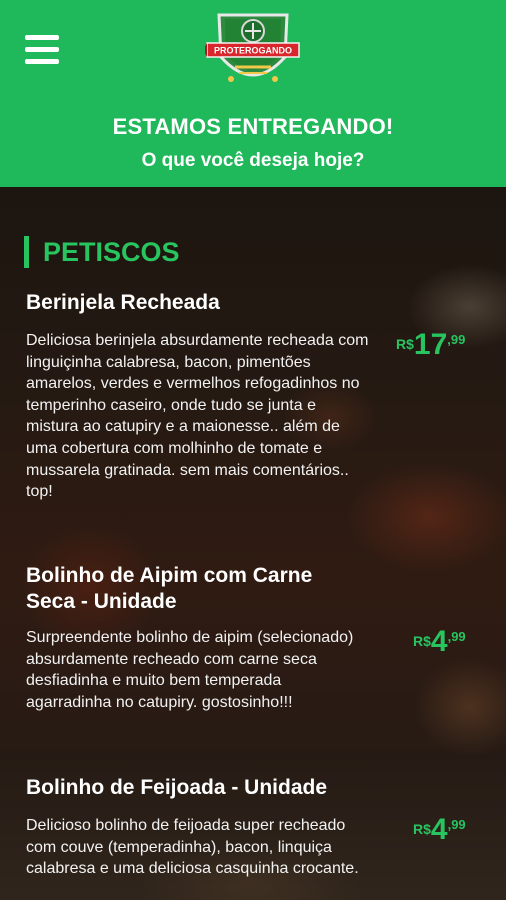  I want to click on menu-item-name: Bolinho de Feijoada - Unidade, so click(196, 788).